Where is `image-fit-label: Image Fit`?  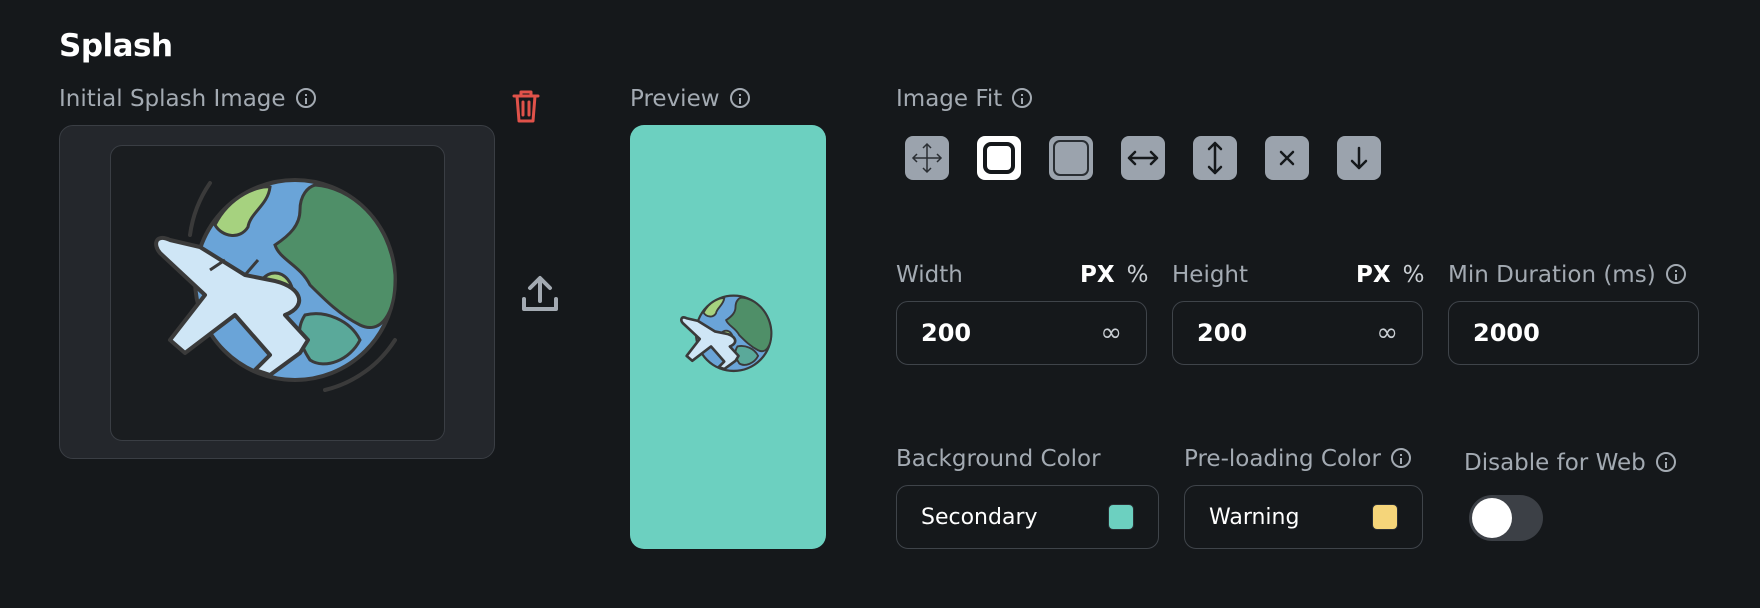
image-fit-label: Image Fit is located at coordinates (949, 99).